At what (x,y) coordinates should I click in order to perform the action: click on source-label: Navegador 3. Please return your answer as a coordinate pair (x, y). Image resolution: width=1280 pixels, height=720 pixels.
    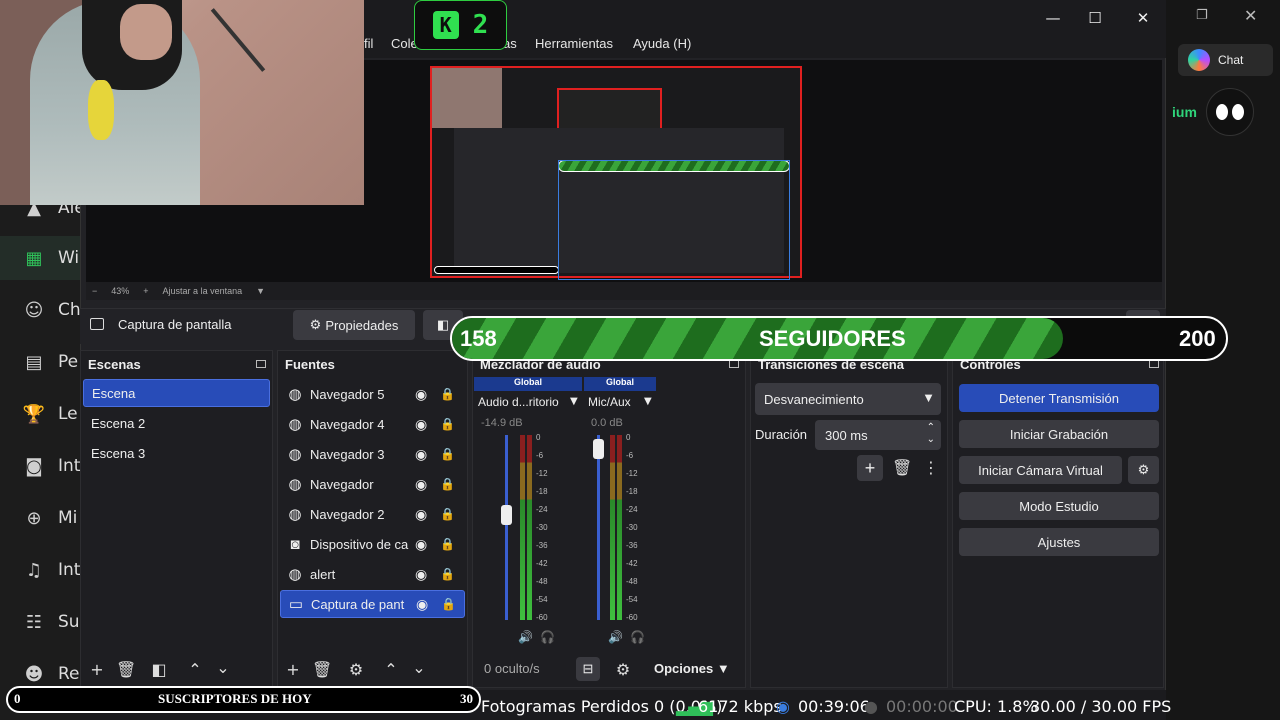
    Looking at the image, I should click on (347, 454).